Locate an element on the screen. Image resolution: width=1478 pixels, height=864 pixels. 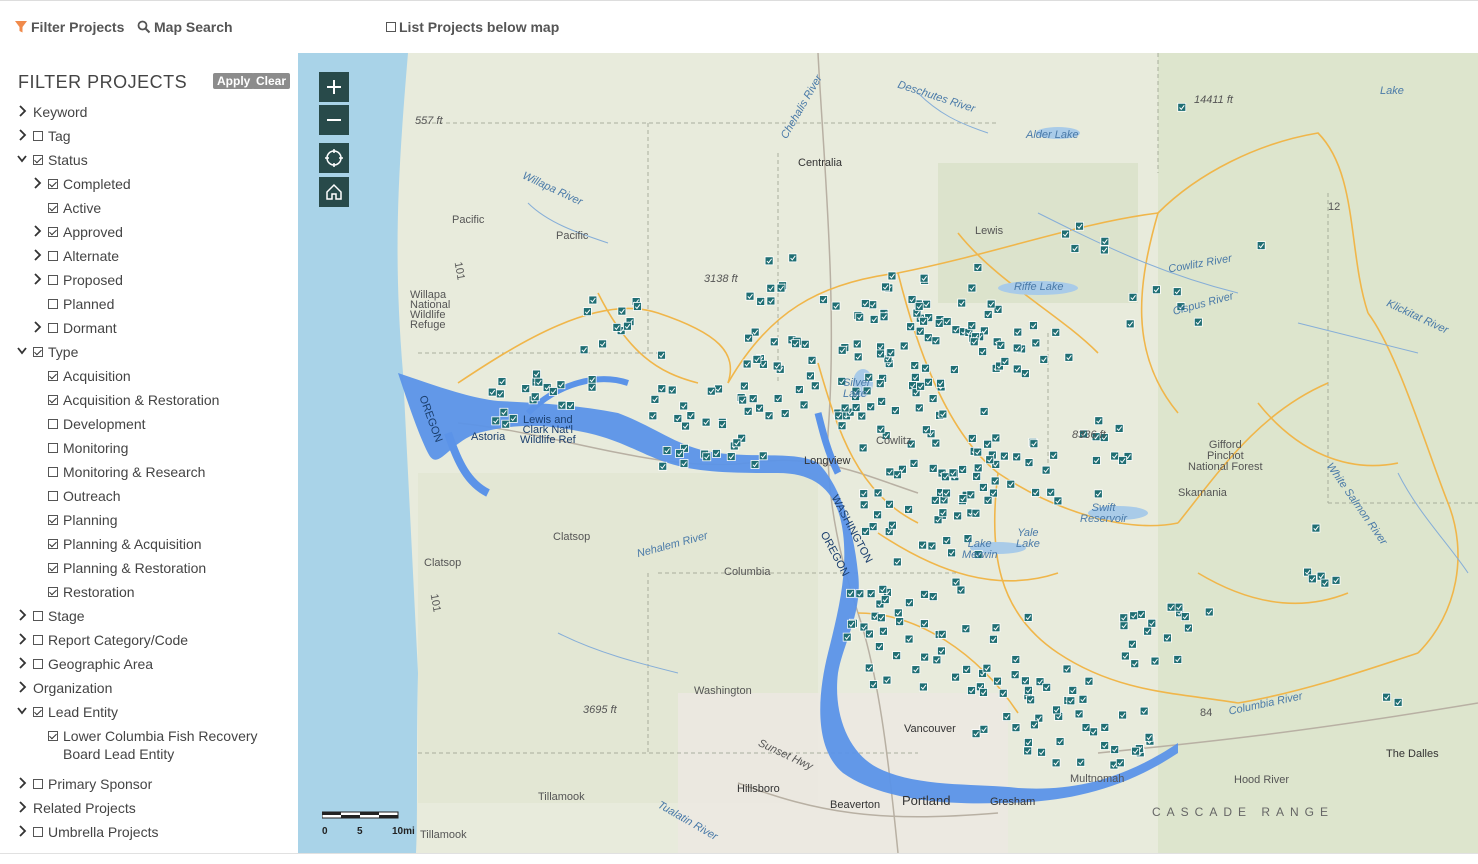
filter-item-outreach: Outreach is located at coordinates (149, 496).